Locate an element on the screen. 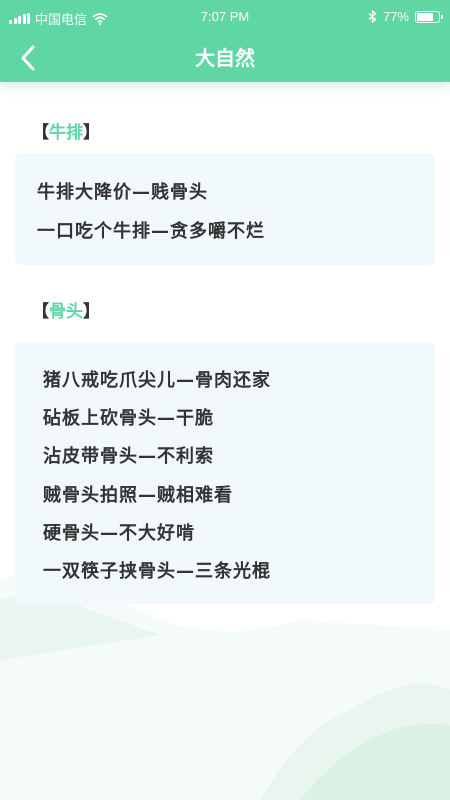  list-item: 沾皮带骨头—不利索 is located at coordinates (128, 456).